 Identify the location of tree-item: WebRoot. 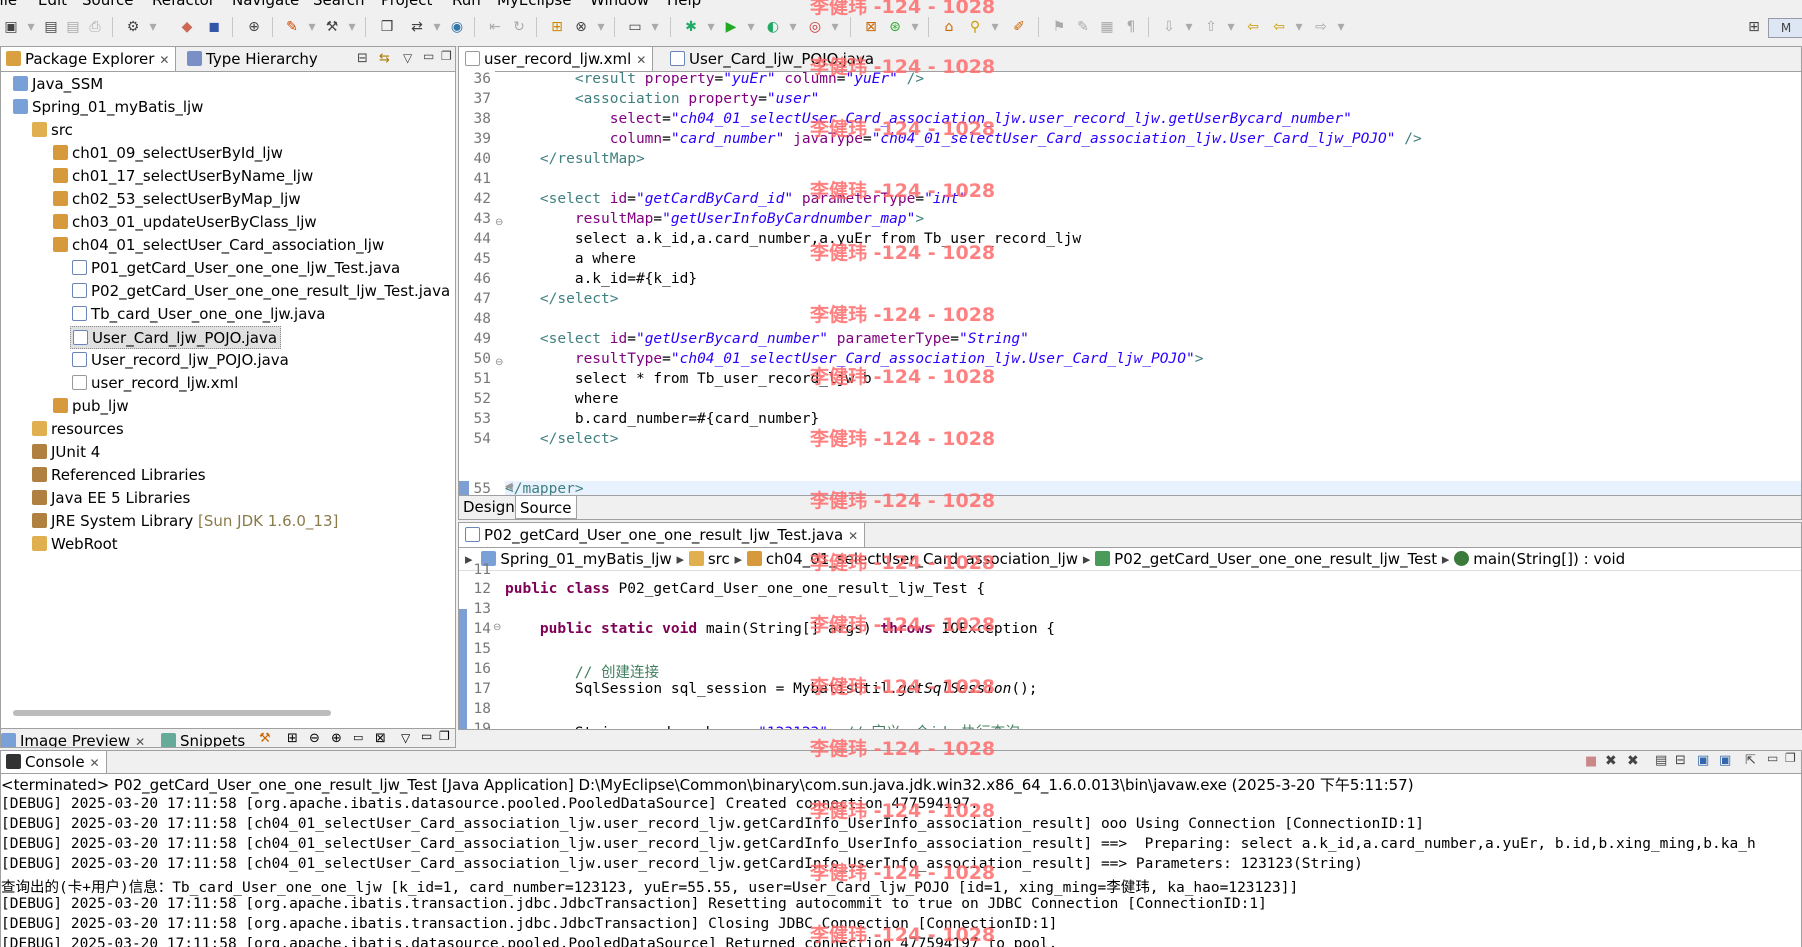
(75, 544).